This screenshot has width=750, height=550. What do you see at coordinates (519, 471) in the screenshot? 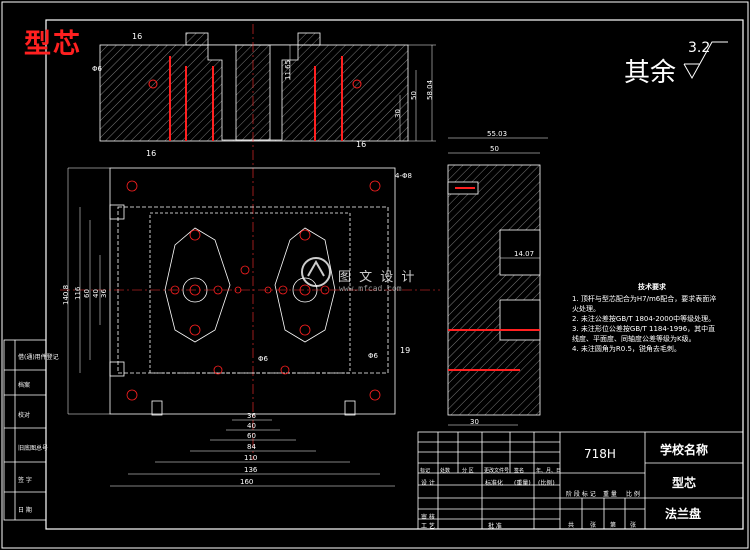
I see `tb-header-label: 签名` at bounding box center [519, 471].